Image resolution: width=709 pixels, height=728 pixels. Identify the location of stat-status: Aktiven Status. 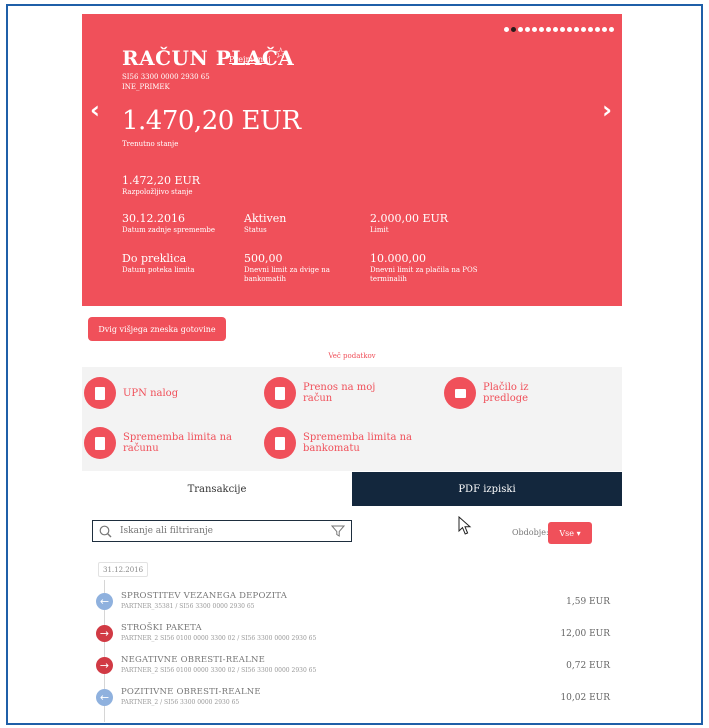
(265, 223).